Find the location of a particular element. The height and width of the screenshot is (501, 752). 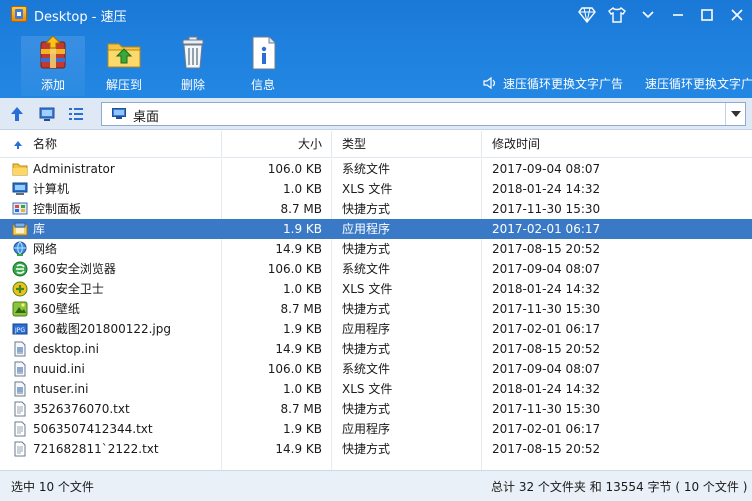

maximize-icon is located at coordinates (707, 15).